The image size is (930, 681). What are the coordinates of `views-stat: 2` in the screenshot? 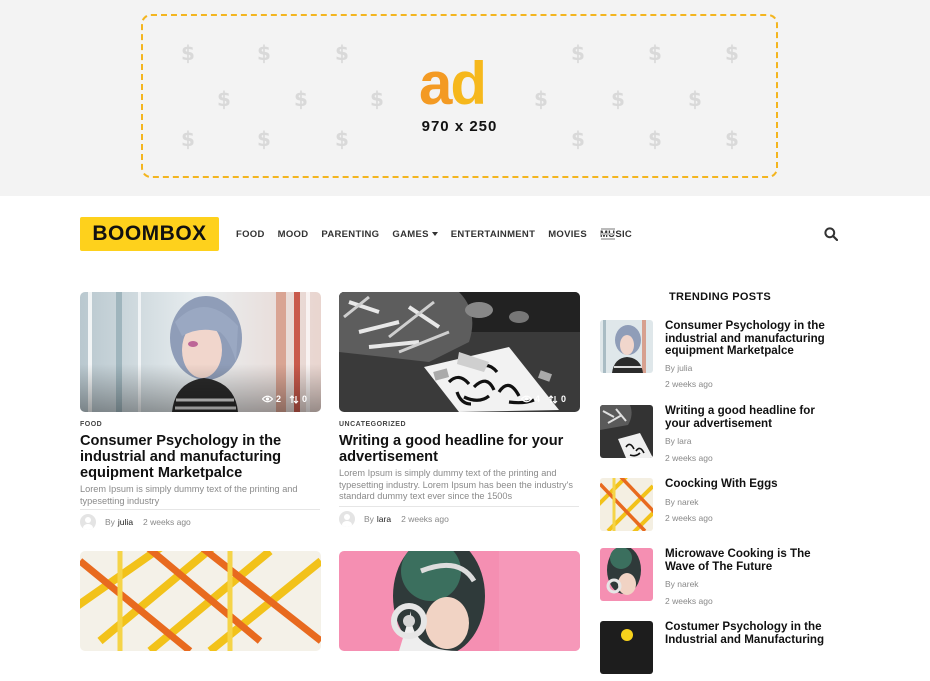 It's located at (271, 399).